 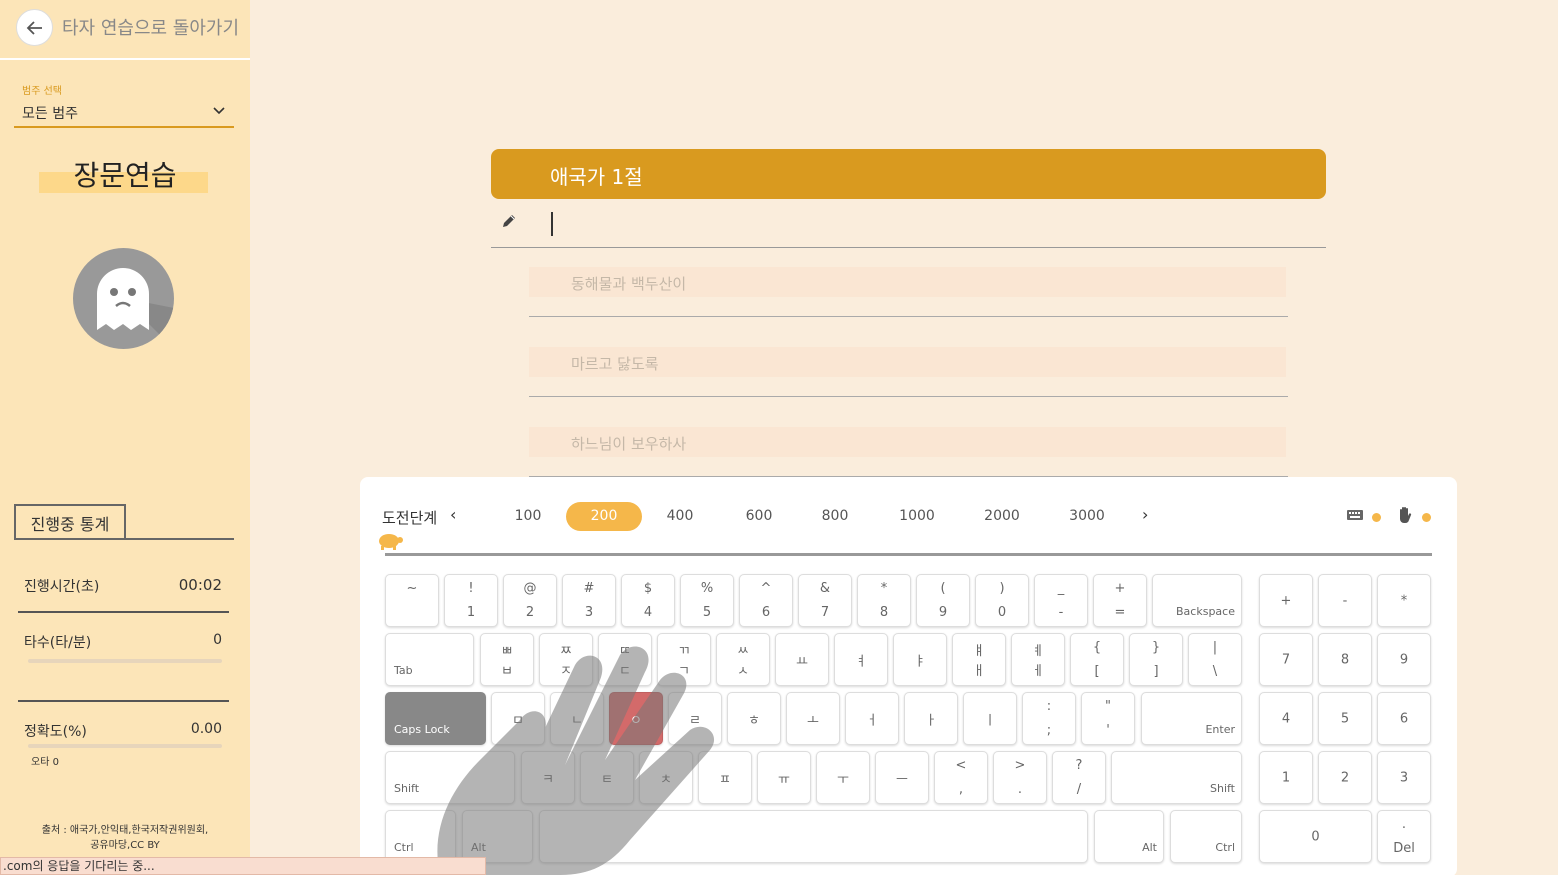 What do you see at coordinates (695, 718) in the screenshot?
I see `keyboard-key: ㄹ` at bounding box center [695, 718].